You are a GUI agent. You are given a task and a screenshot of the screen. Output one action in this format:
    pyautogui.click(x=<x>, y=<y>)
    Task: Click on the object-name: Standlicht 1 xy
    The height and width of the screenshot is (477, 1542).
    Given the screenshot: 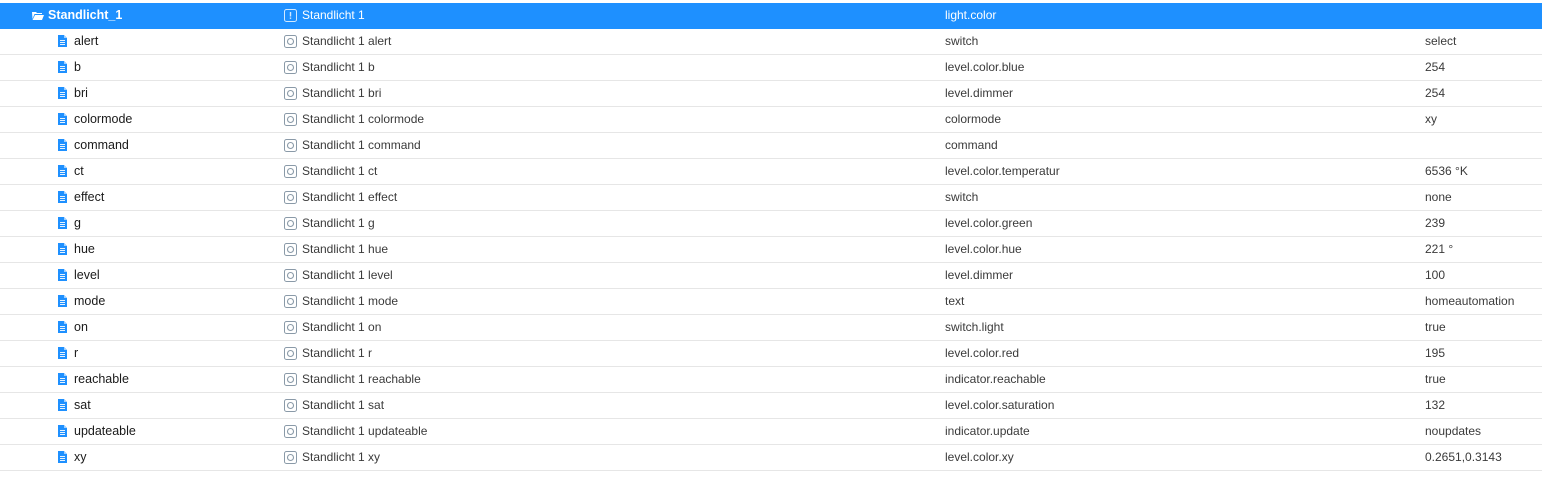 What is the action you would take?
    pyautogui.click(x=341, y=457)
    